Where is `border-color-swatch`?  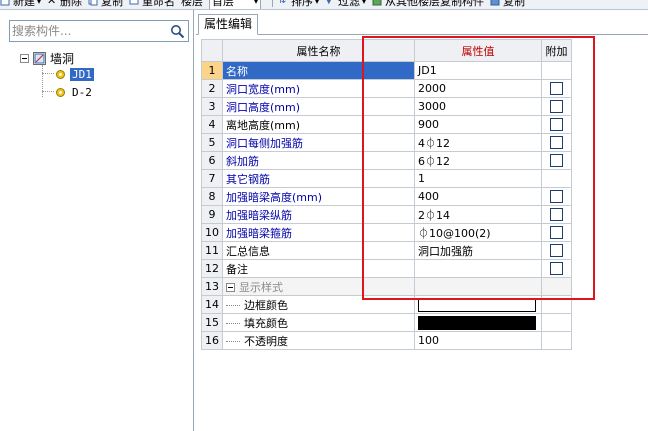
border-color-swatch is located at coordinates (477, 304).